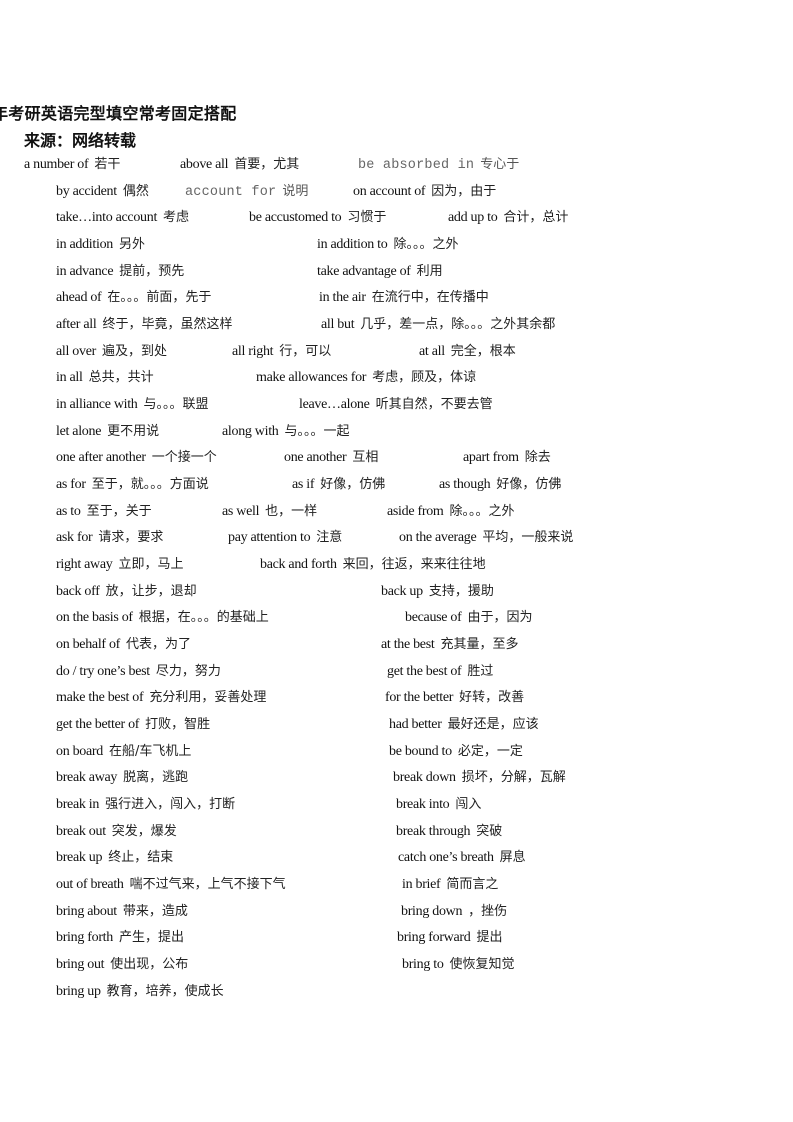  I want to click on phrase-meaning: 使出现，公布, so click(149, 964).